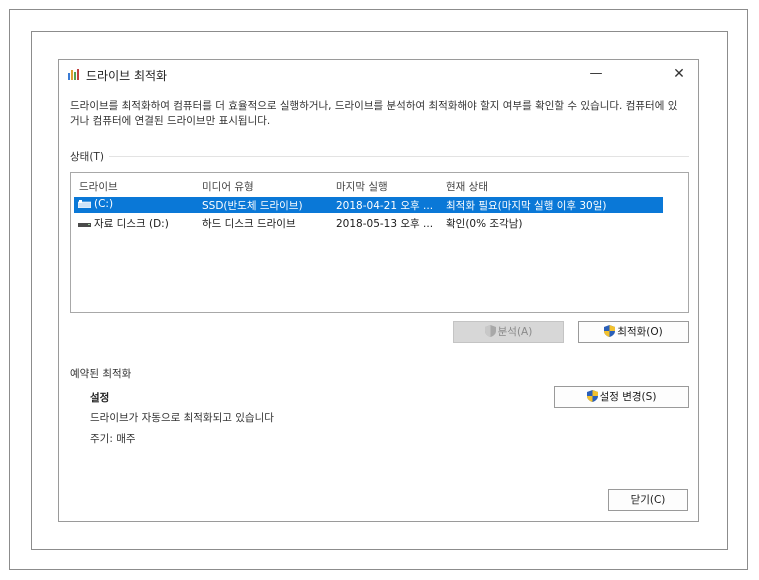 The height and width of the screenshot is (580, 759). I want to click on drive-name: 자료 디스크 (D:), so click(131, 224).